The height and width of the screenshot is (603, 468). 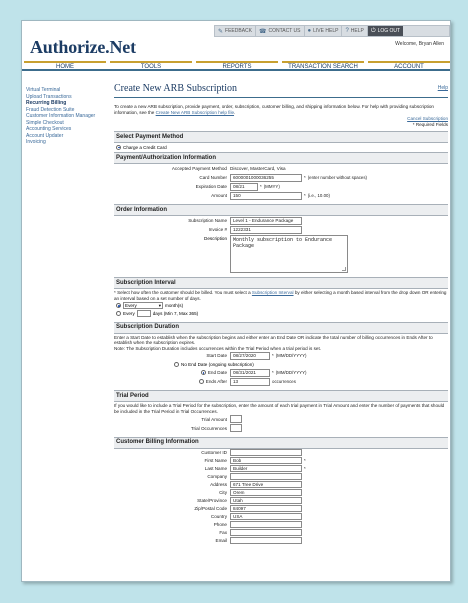 I want to click on radio-interval-days, so click(x=118, y=314).